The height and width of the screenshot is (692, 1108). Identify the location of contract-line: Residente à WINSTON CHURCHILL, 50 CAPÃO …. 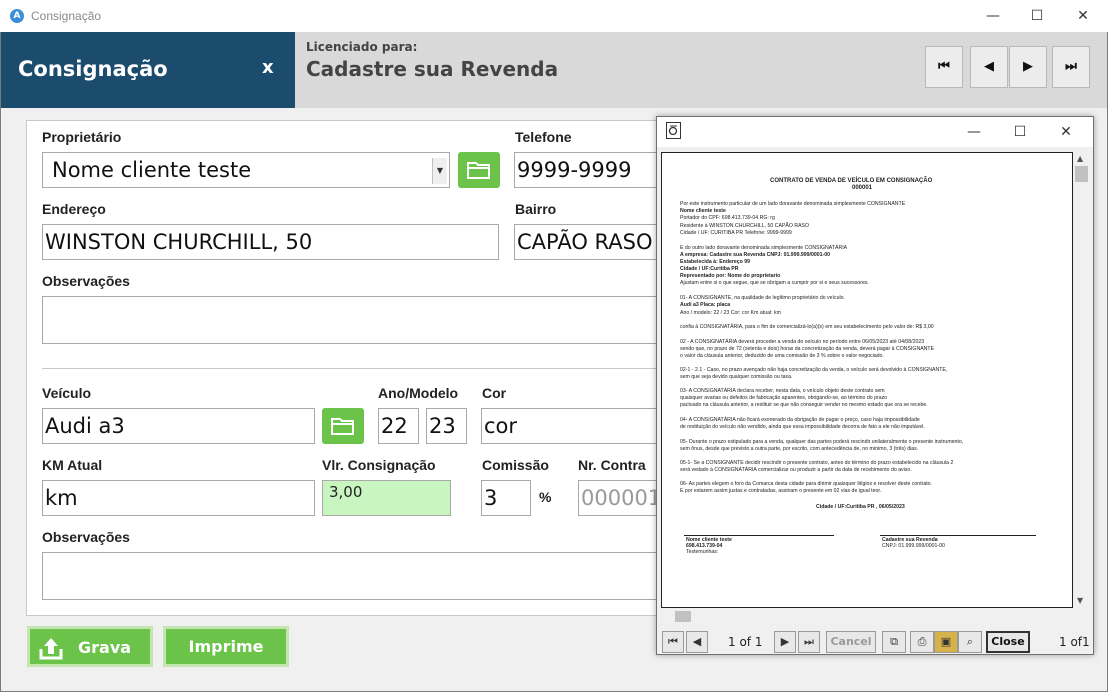
(745, 226).